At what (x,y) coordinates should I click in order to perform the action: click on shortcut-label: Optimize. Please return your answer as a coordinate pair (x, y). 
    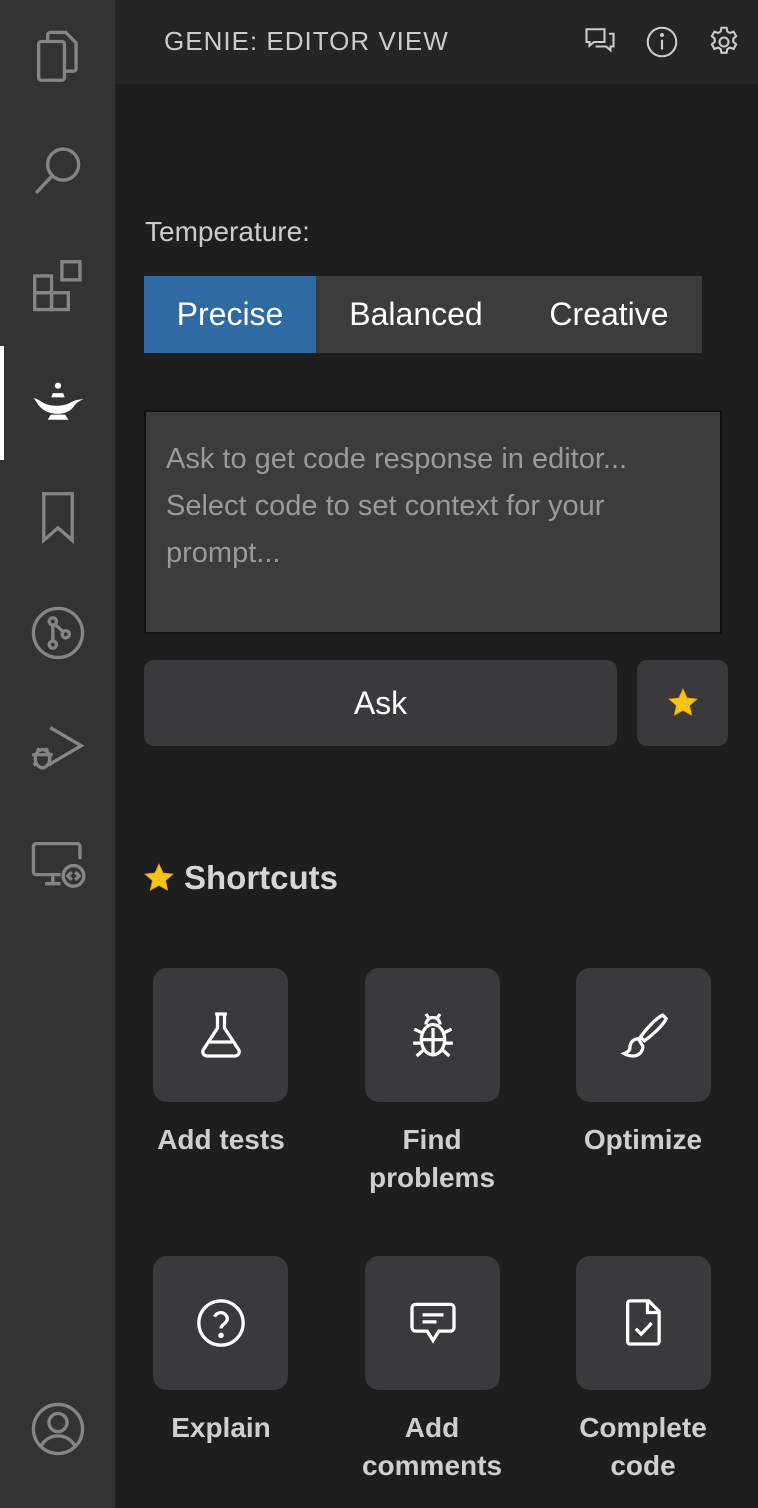
    Looking at the image, I should click on (643, 1140).